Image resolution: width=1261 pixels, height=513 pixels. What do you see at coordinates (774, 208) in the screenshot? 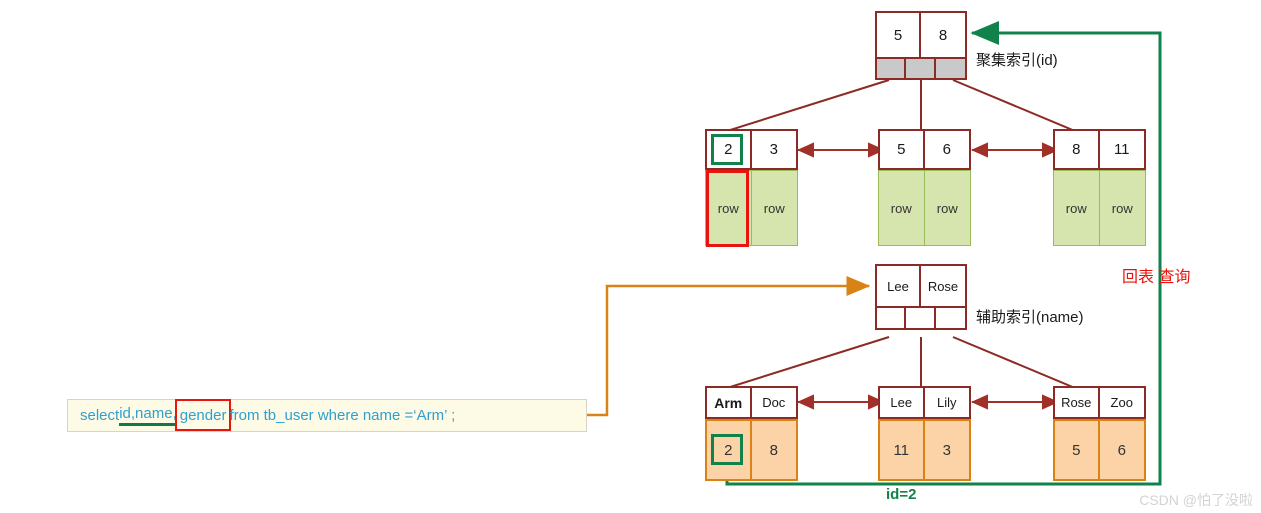
I see `clustered-leaf-0-row-1: row` at bounding box center [774, 208].